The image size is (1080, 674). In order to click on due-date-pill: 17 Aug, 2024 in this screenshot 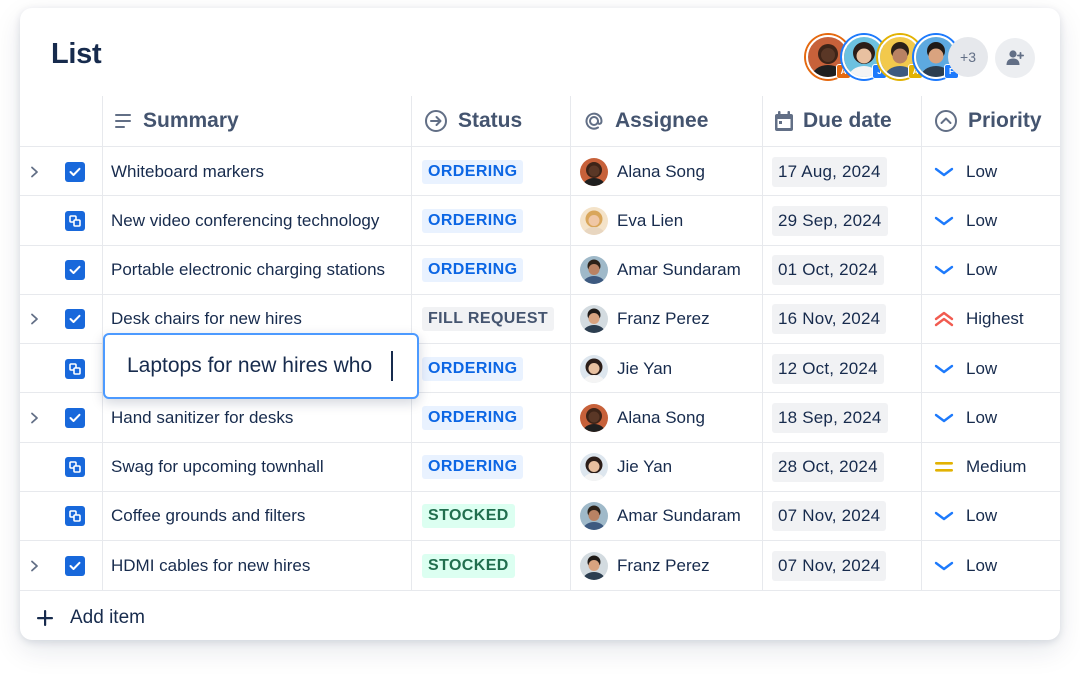, I will do `click(829, 171)`.